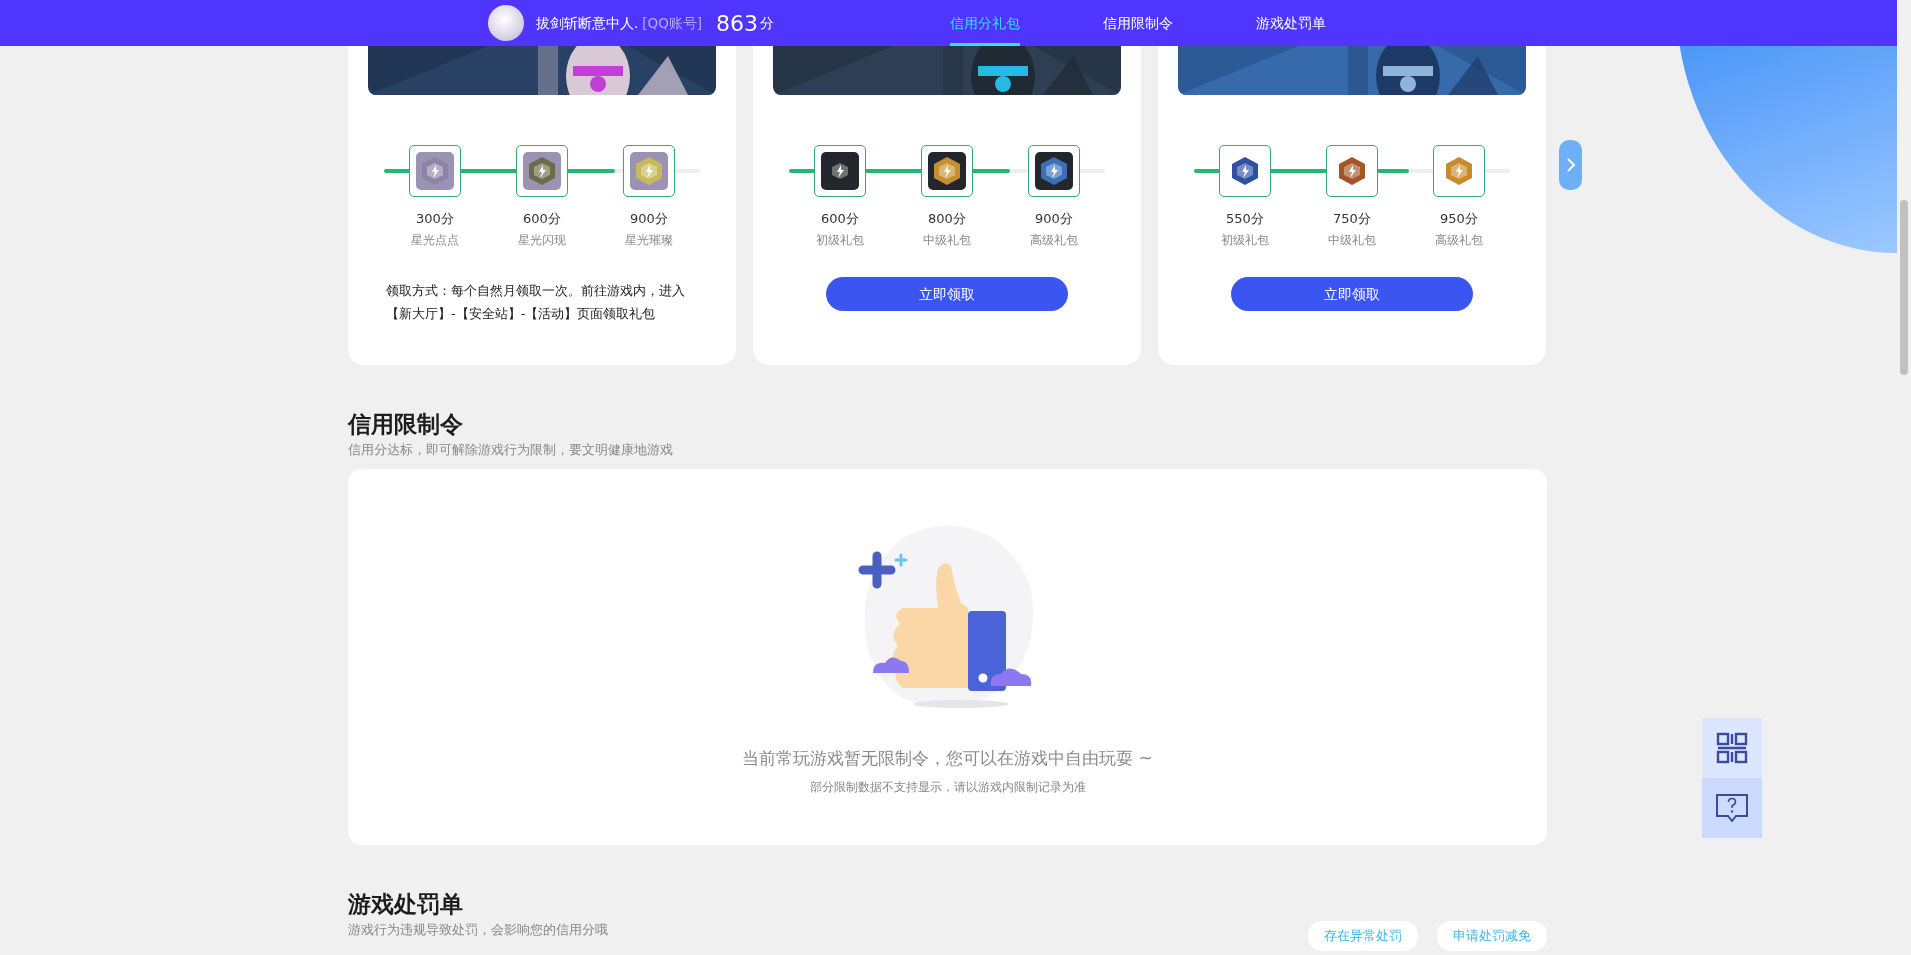 This screenshot has width=1911, height=955. What do you see at coordinates (1138, 23) in the screenshot?
I see `nav-tab: 信用限制令` at bounding box center [1138, 23].